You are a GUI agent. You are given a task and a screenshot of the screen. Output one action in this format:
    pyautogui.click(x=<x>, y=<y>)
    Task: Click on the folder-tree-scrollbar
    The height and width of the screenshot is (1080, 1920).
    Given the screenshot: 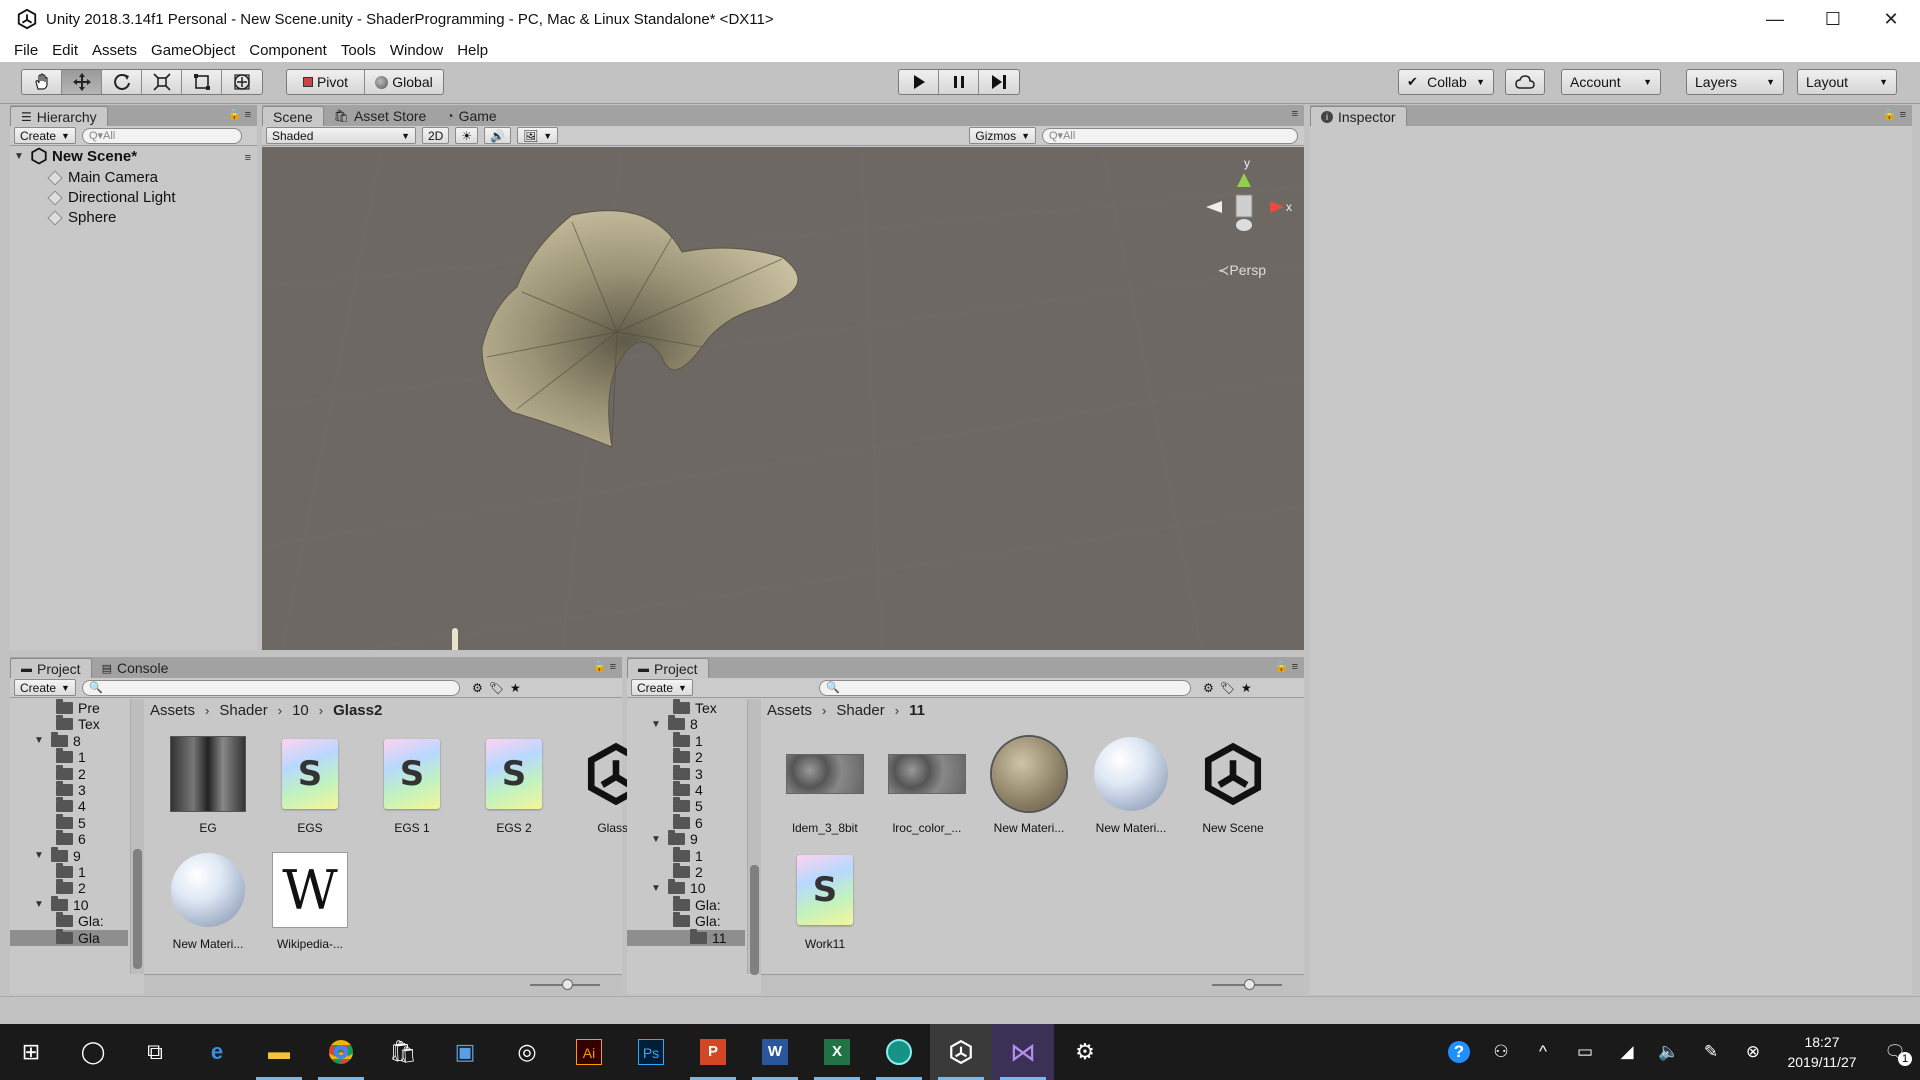 What is the action you would take?
    pyautogui.click(x=754, y=837)
    